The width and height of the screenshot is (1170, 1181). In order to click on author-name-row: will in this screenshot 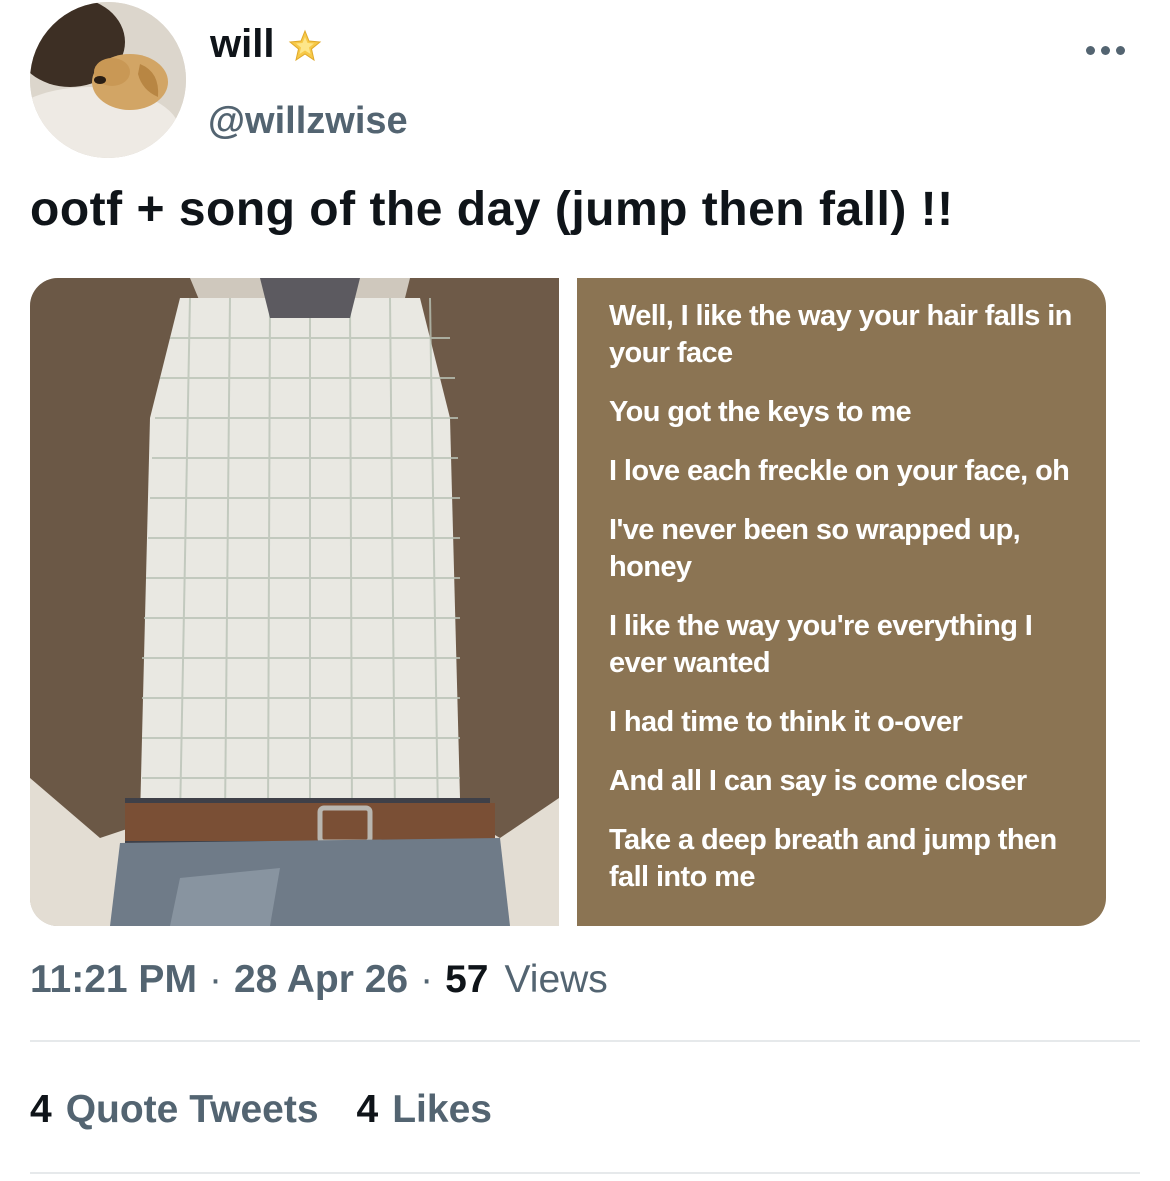, I will do `click(266, 44)`.